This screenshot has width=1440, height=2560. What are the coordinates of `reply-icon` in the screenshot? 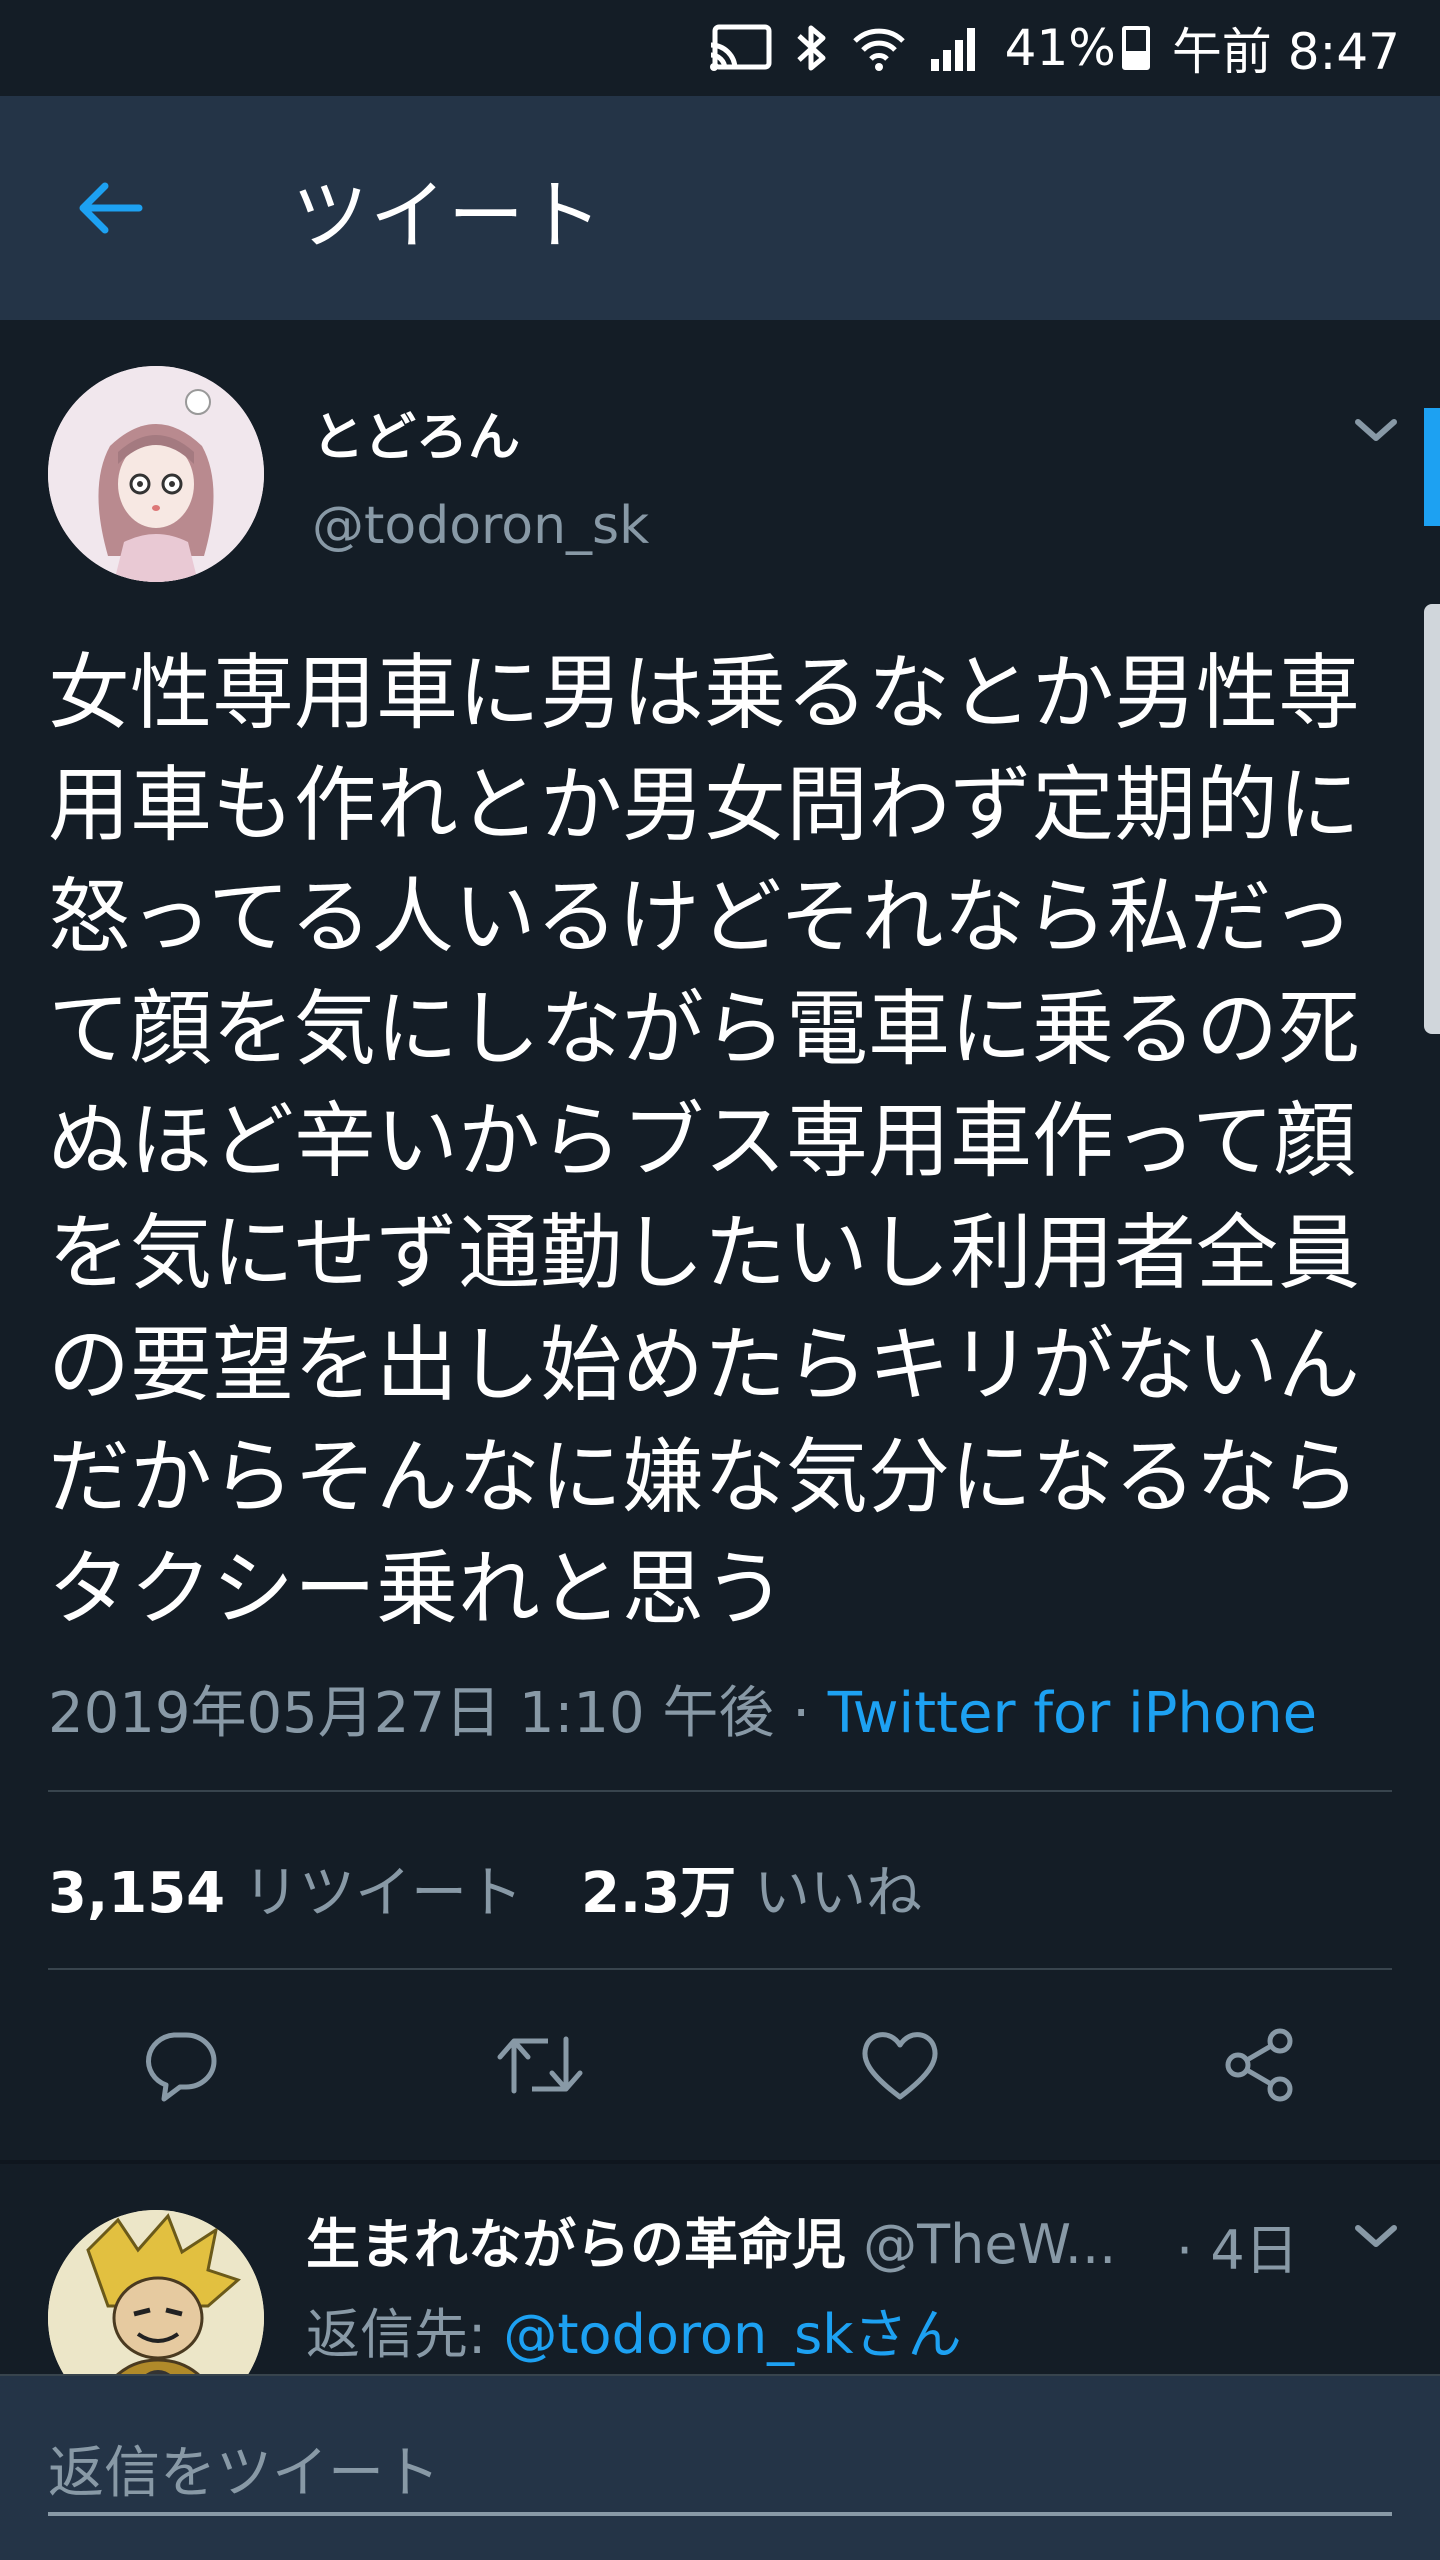 It's located at (181, 2067).